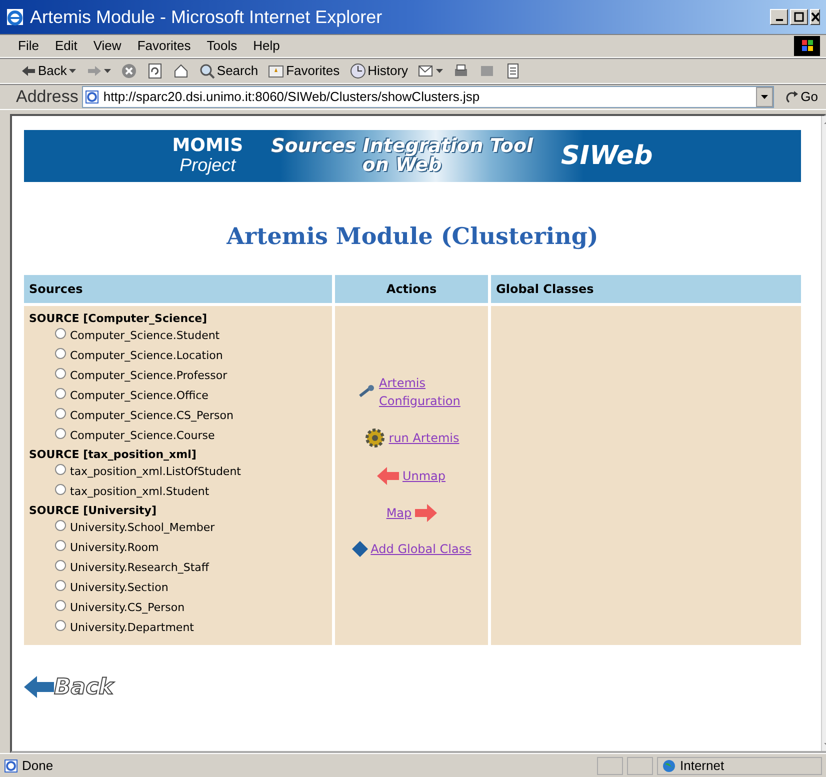 Image resolution: width=826 pixels, height=777 pixels. What do you see at coordinates (702, 765) in the screenshot?
I see `zone-text: Internet` at bounding box center [702, 765].